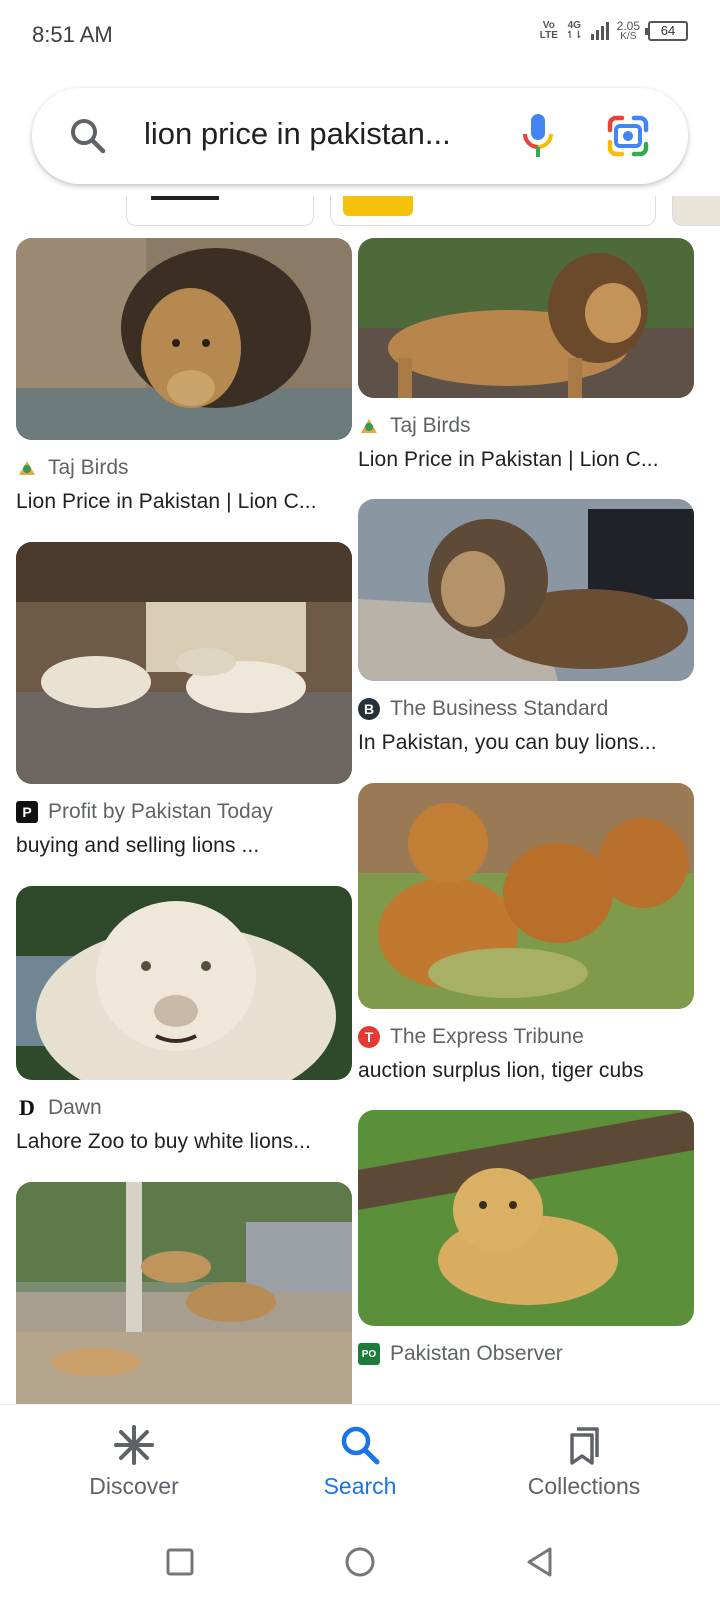 This screenshot has height=1612, width=720. What do you see at coordinates (180, 1562) in the screenshot?
I see `recent-apps-icon` at bounding box center [180, 1562].